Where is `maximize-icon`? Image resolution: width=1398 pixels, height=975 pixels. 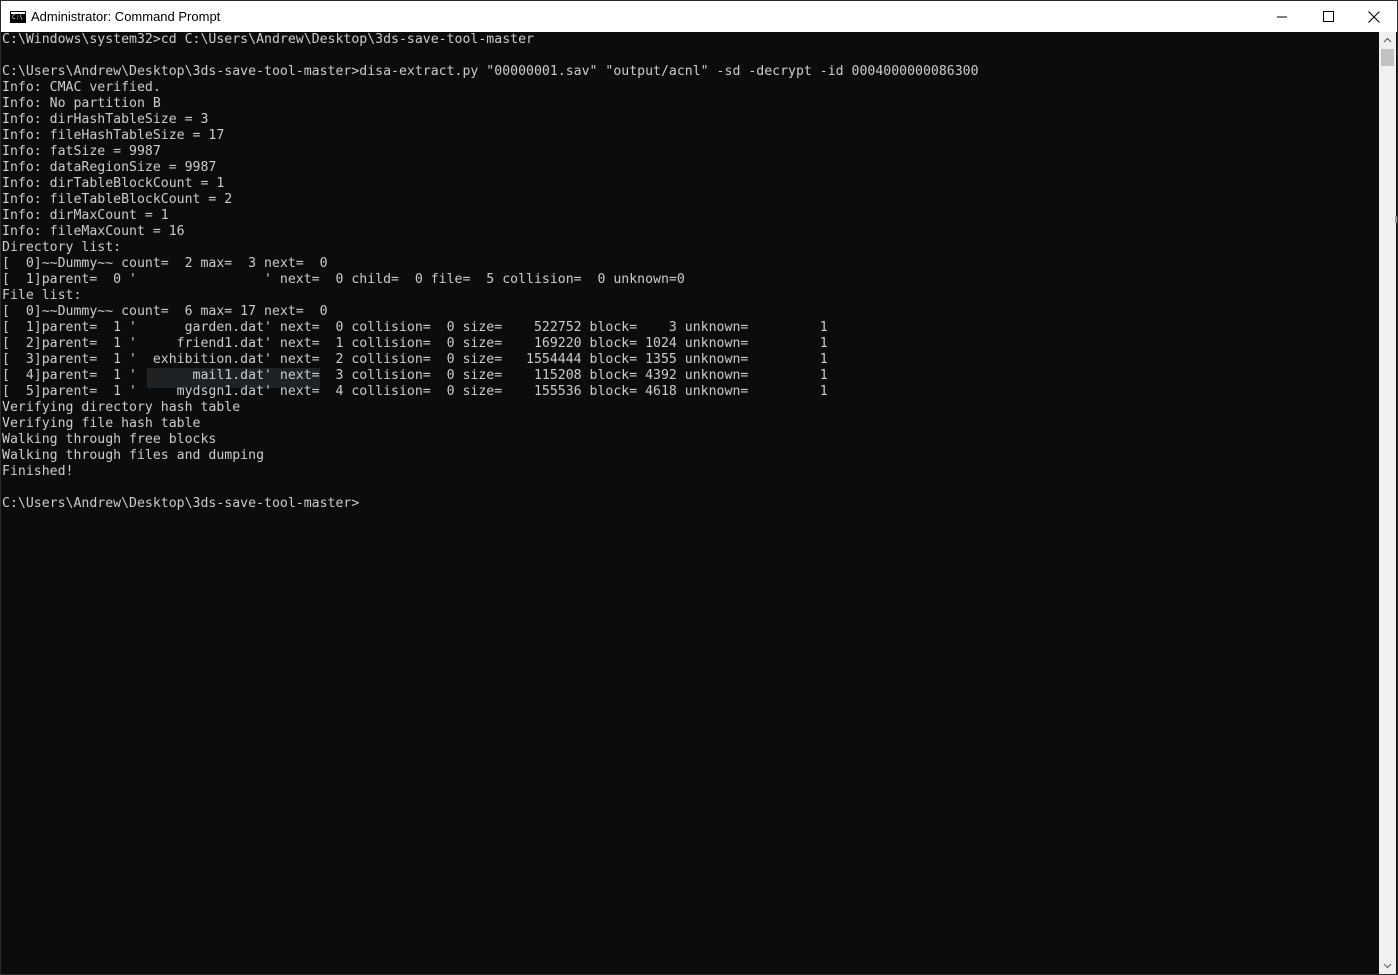
maximize-icon is located at coordinates (1328, 16).